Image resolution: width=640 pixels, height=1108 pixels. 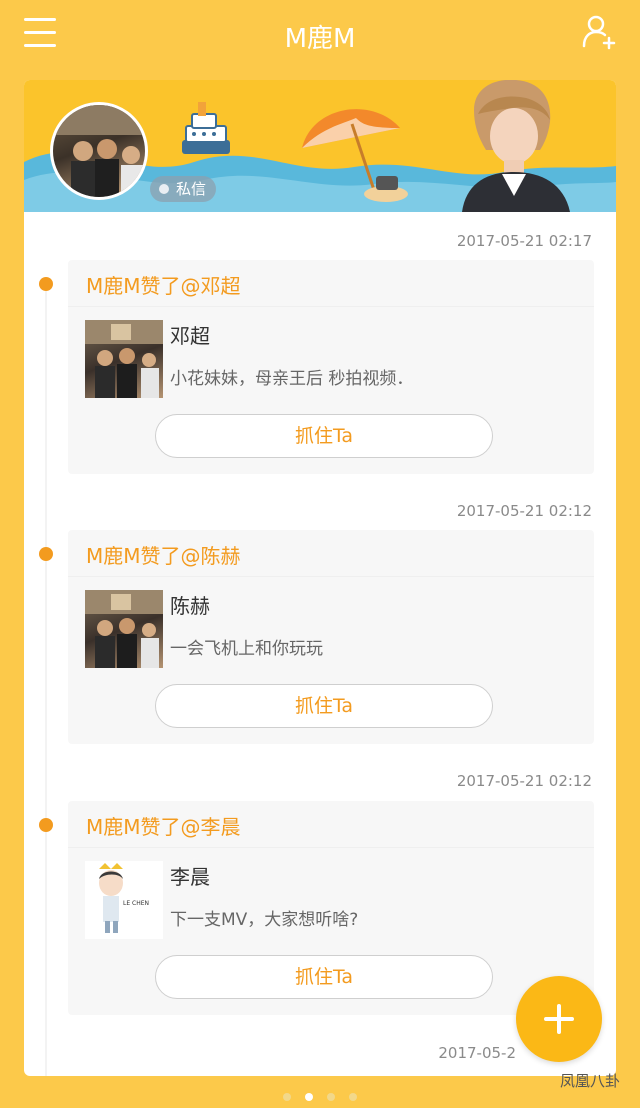 I want to click on timeline-line, so click(x=46, y=678).